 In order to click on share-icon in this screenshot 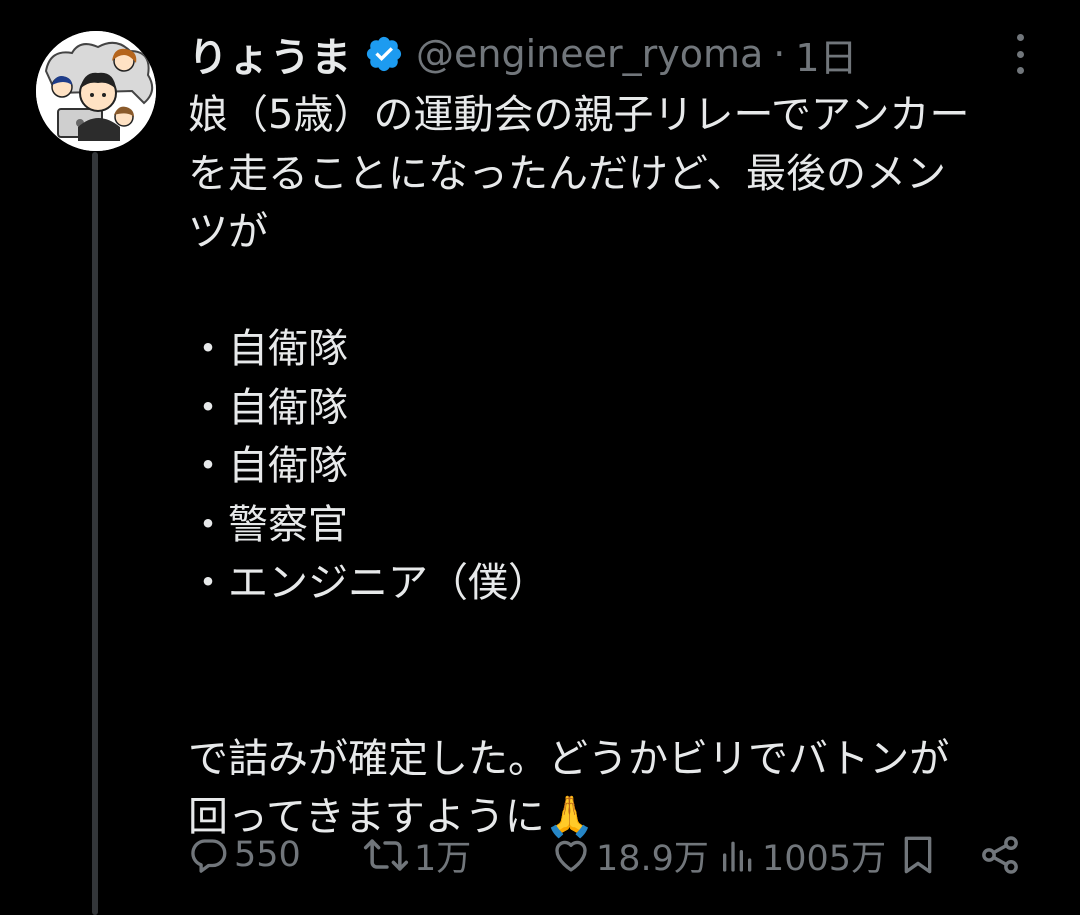, I will do `click(1000, 855)`.